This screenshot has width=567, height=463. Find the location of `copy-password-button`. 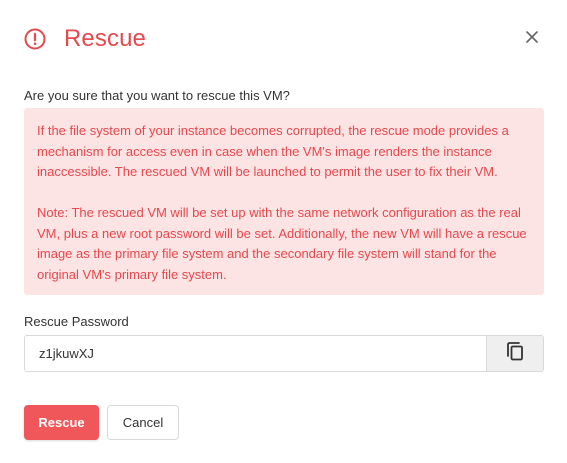

copy-password-button is located at coordinates (514, 353).